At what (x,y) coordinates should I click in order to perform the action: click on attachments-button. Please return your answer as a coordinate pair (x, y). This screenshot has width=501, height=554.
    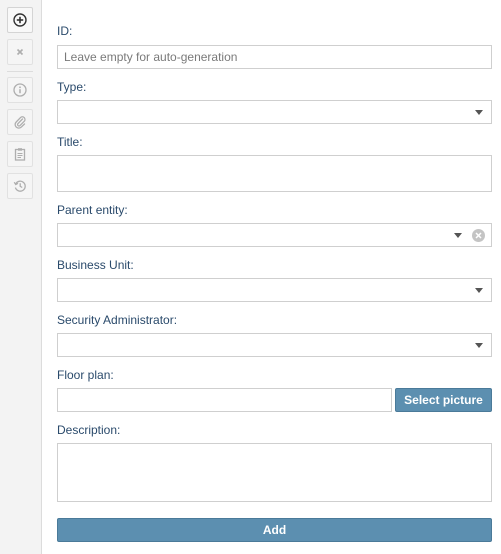
    Looking at the image, I should click on (20, 122).